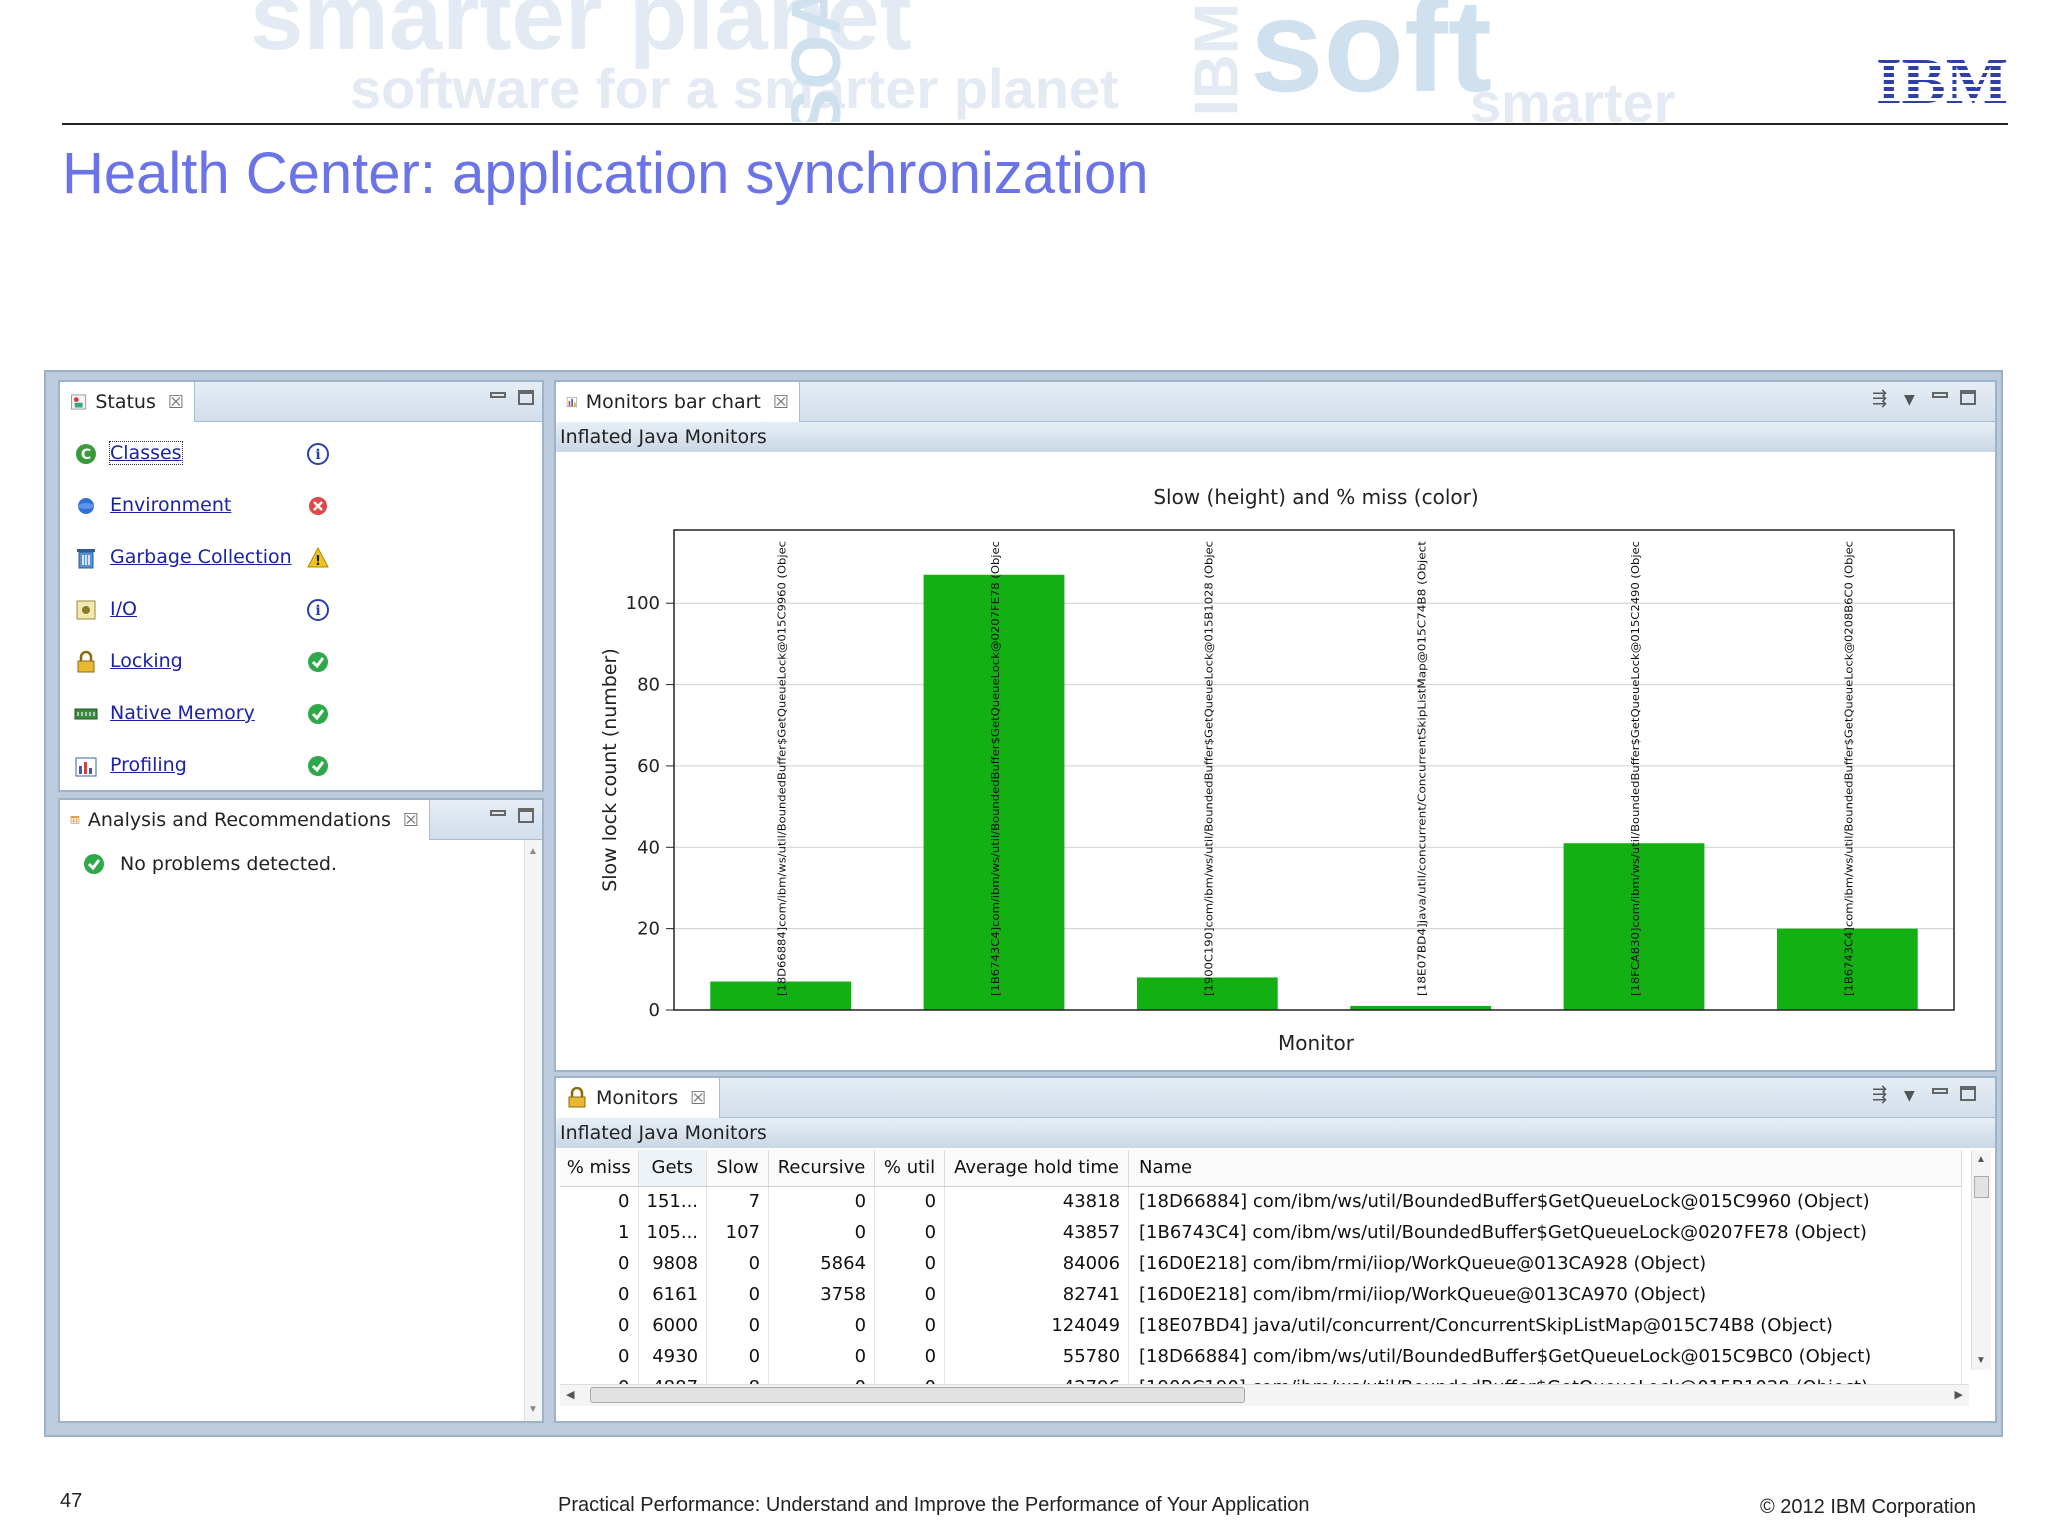 The height and width of the screenshot is (1535, 2048). I want to click on column-header-miss: % miss, so click(599, 1168).